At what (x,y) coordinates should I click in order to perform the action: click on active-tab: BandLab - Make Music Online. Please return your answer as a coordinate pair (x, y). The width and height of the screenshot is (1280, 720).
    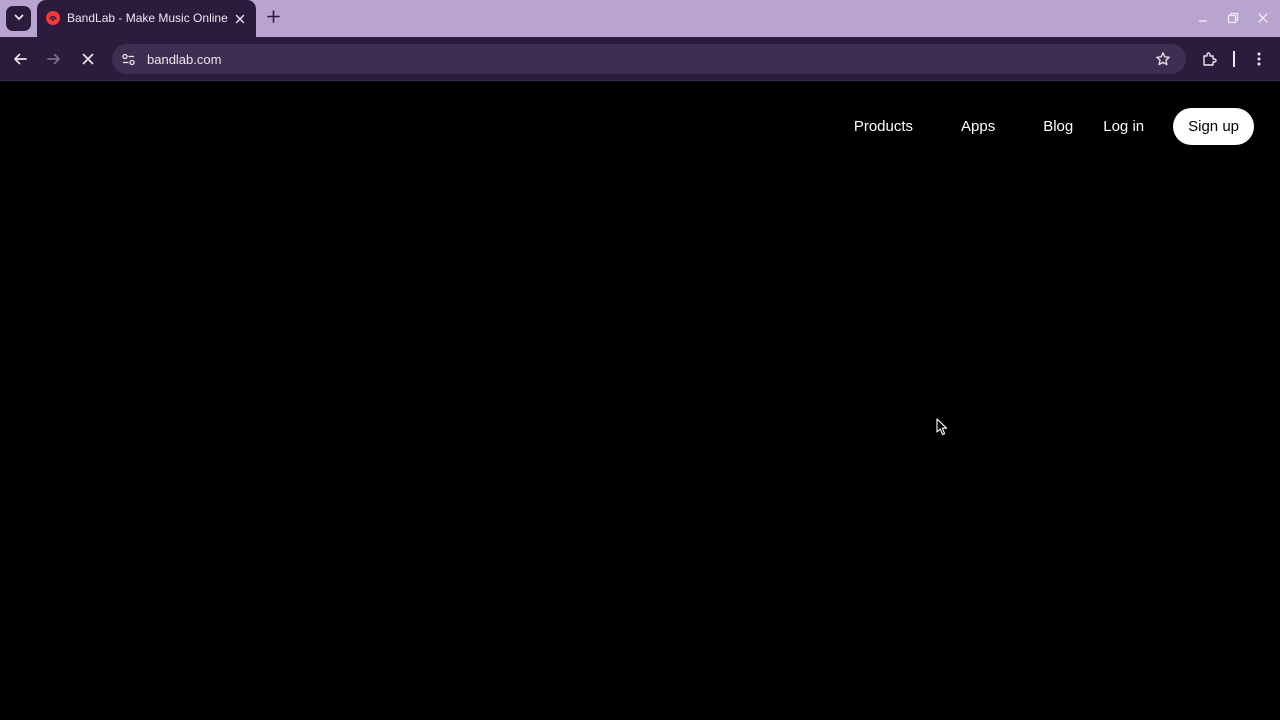
    Looking at the image, I should click on (146, 18).